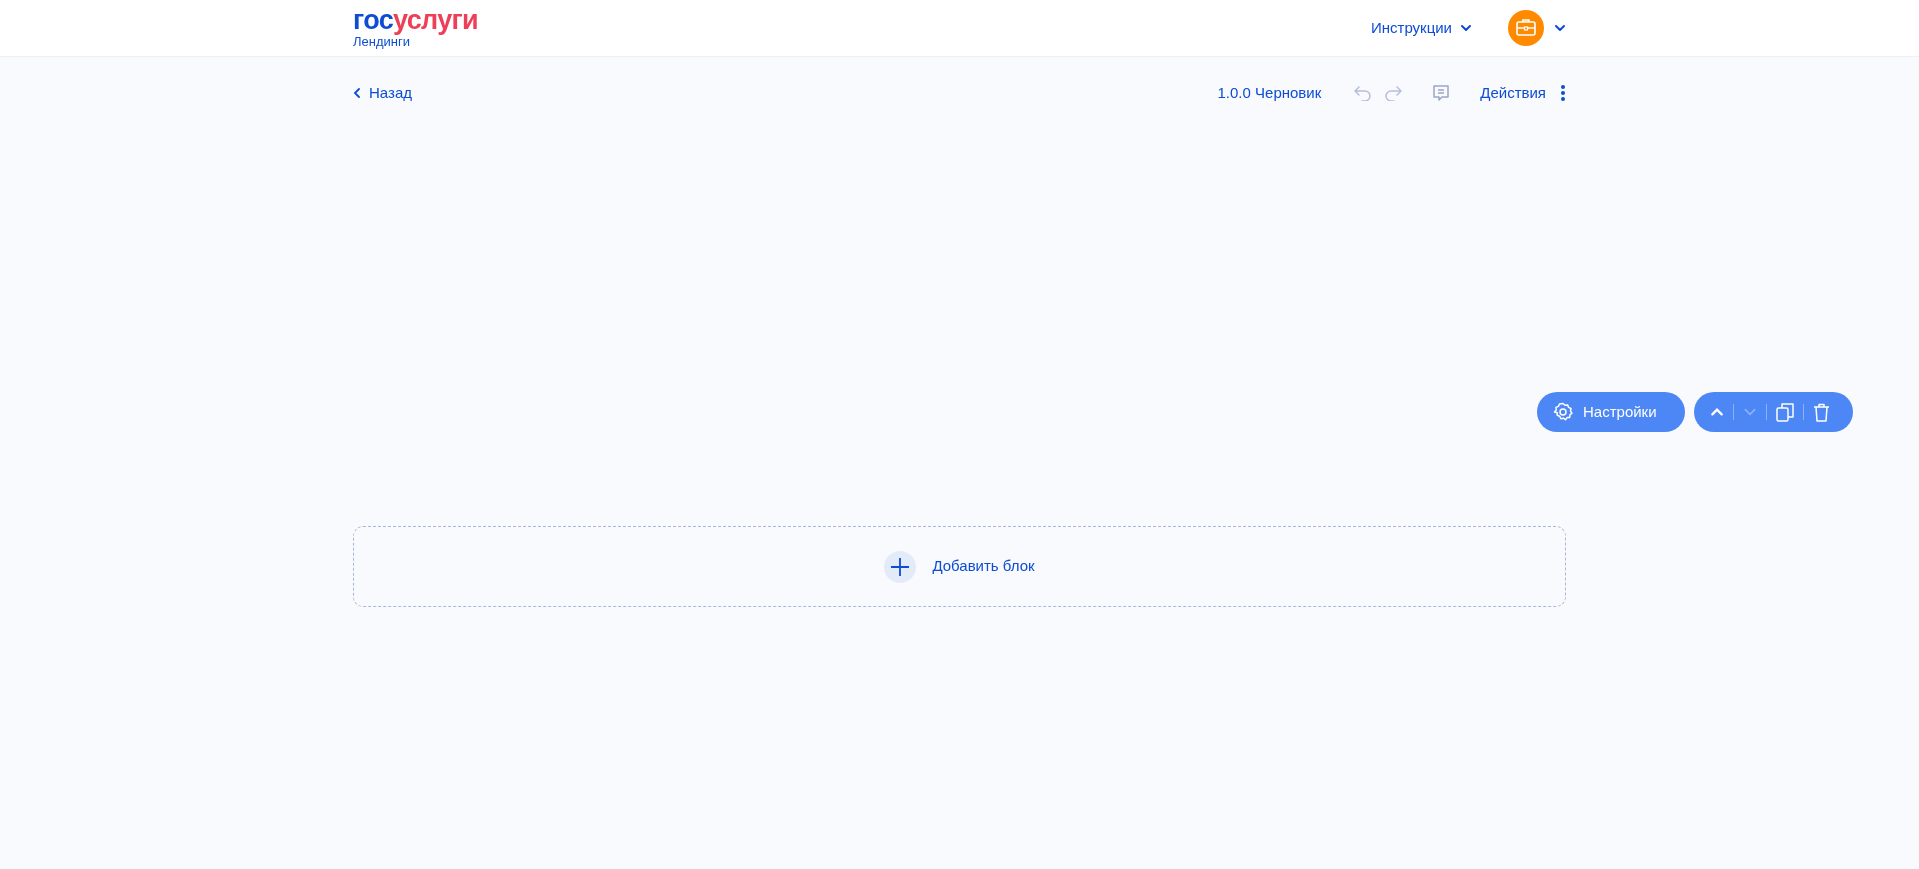  What do you see at coordinates (959, 566) in the screenshot?
I see `add-block-area: Добавить блок` at bounding box center [959, 566].